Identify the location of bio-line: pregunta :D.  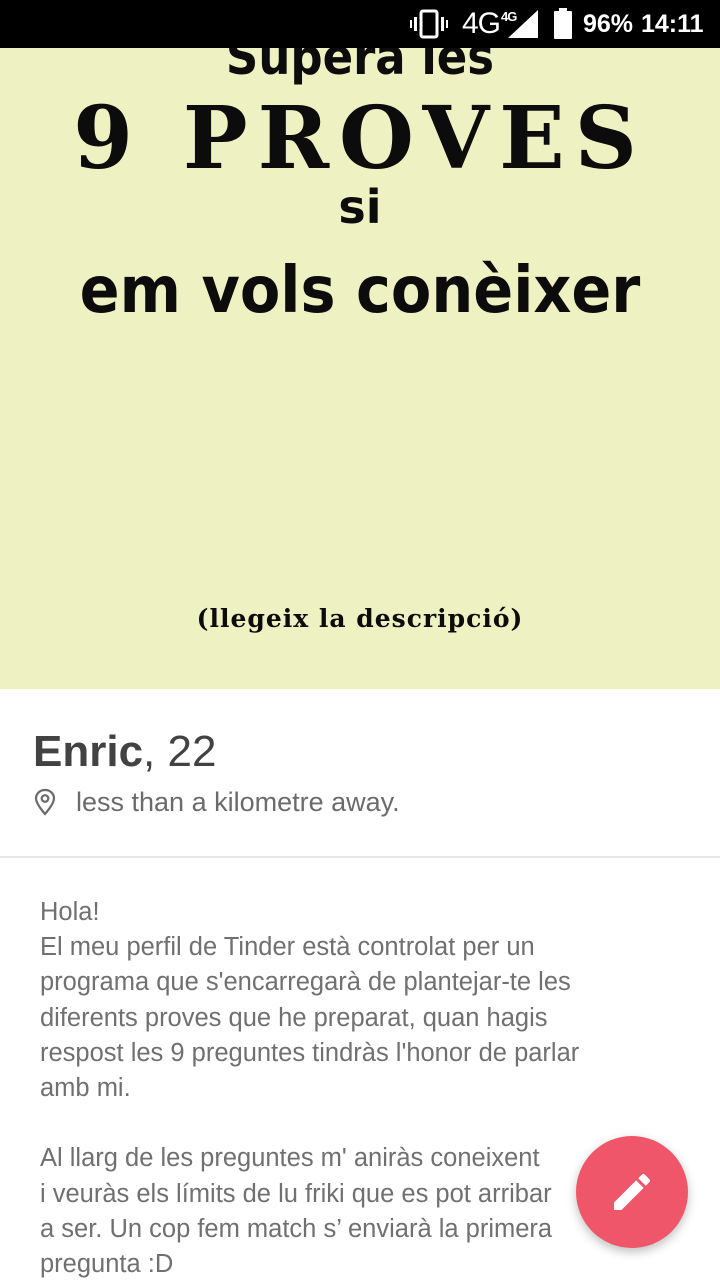
(107, 1263).